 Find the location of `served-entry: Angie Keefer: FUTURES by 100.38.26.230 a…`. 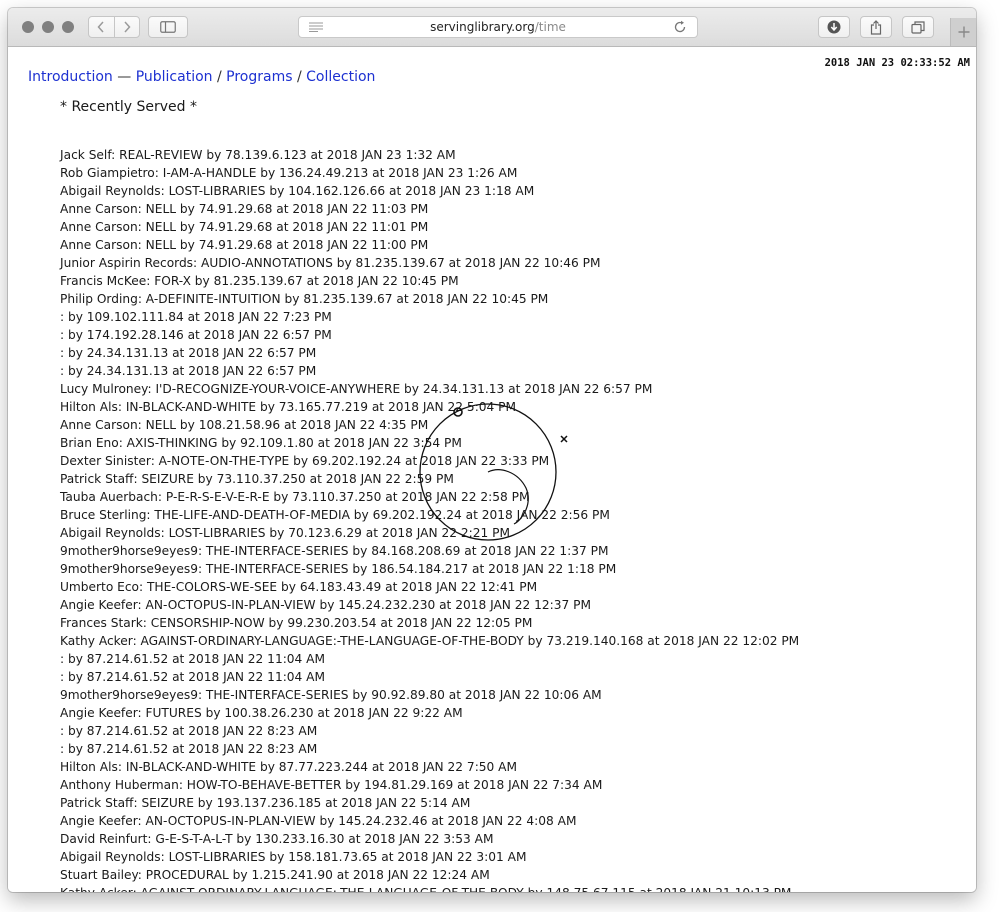

served-entry: Angie Keefer: FUTURES by 100.38.26.230 a… is located at coordinates (261, 713).